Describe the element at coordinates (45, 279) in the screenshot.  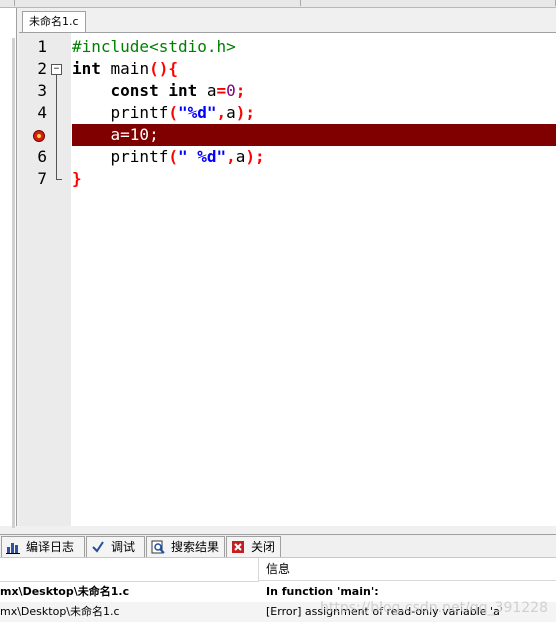
I see `line-gutter: 1 2 3 4 6 7 −` at that location.